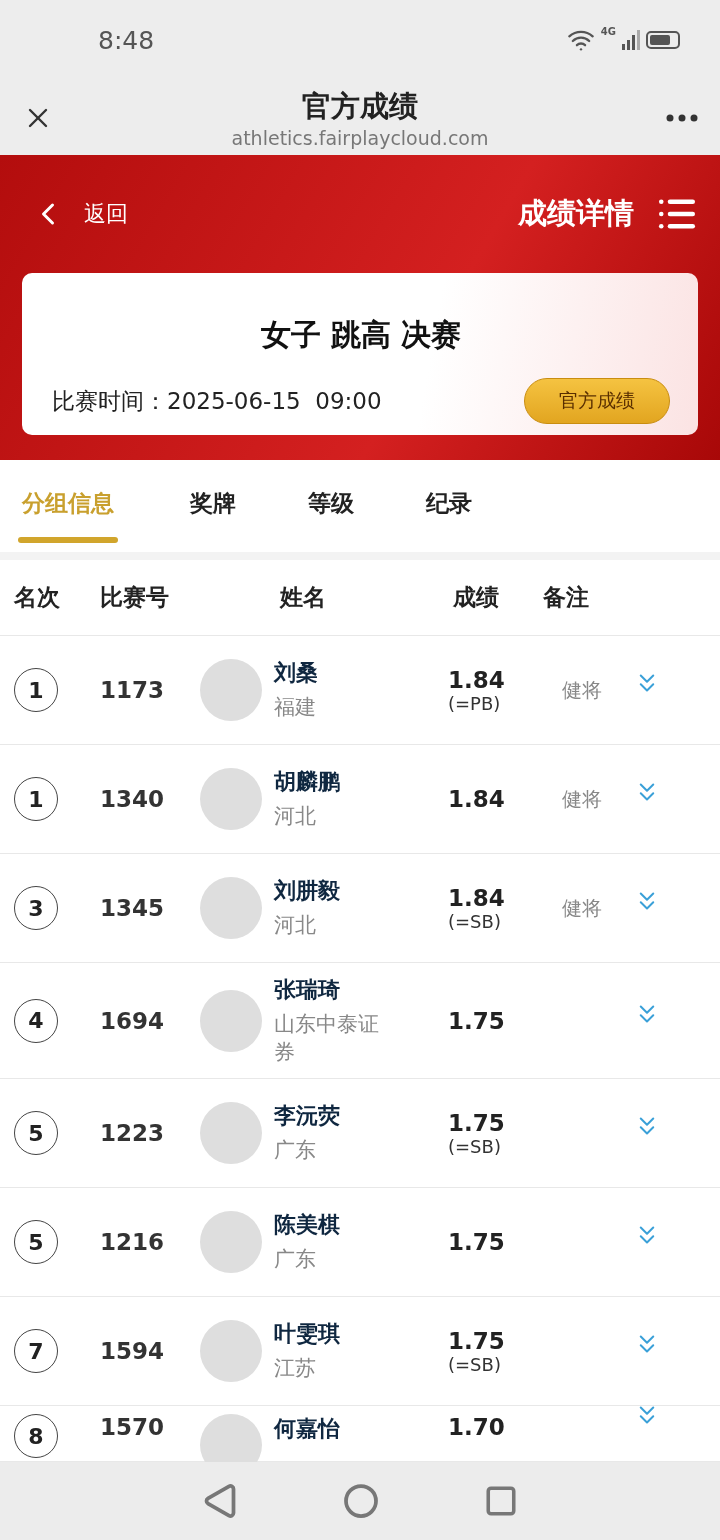  I want to click on column-header: 成绩, so click(476, 597).